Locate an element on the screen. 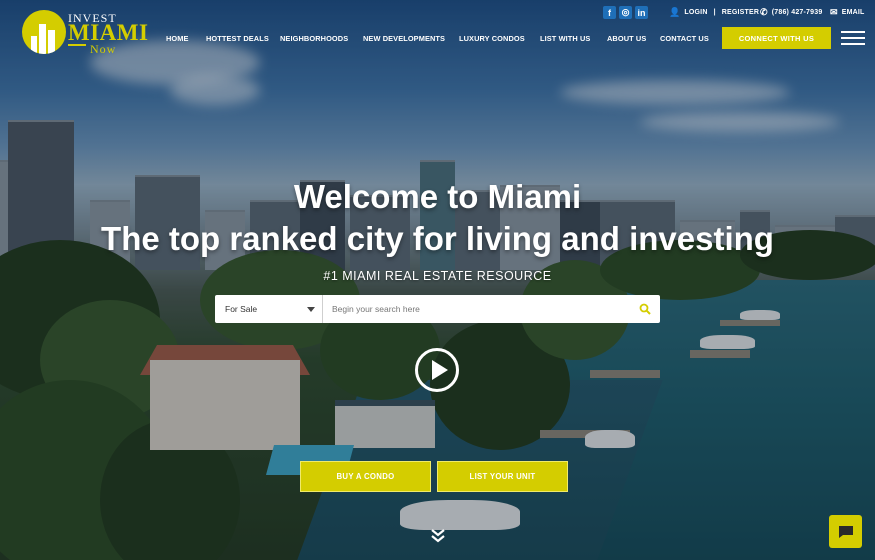 The width and height of the screenshot is (875, 560). logo-word-now: Now is located at coordinates (103, 49).